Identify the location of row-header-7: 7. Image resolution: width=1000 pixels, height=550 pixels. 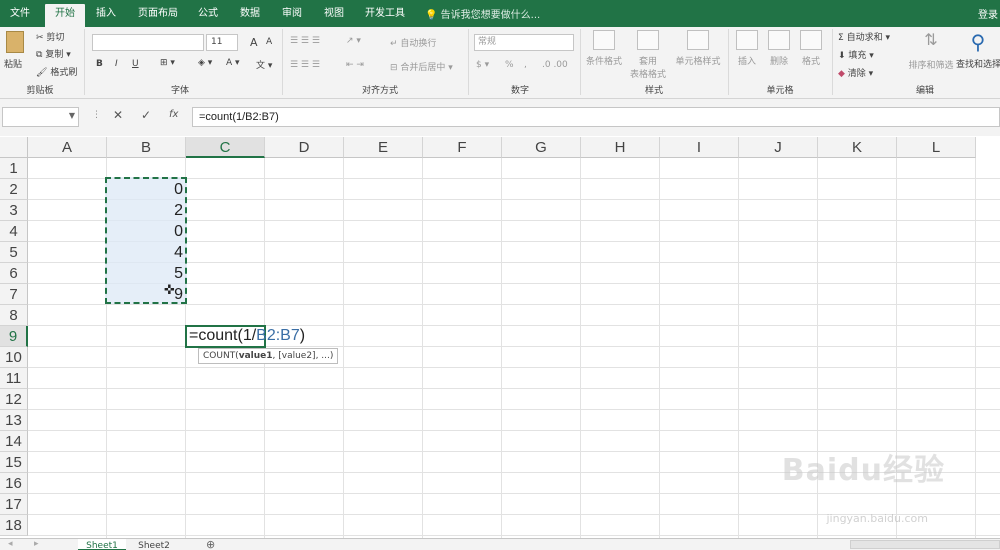
(14, 294).